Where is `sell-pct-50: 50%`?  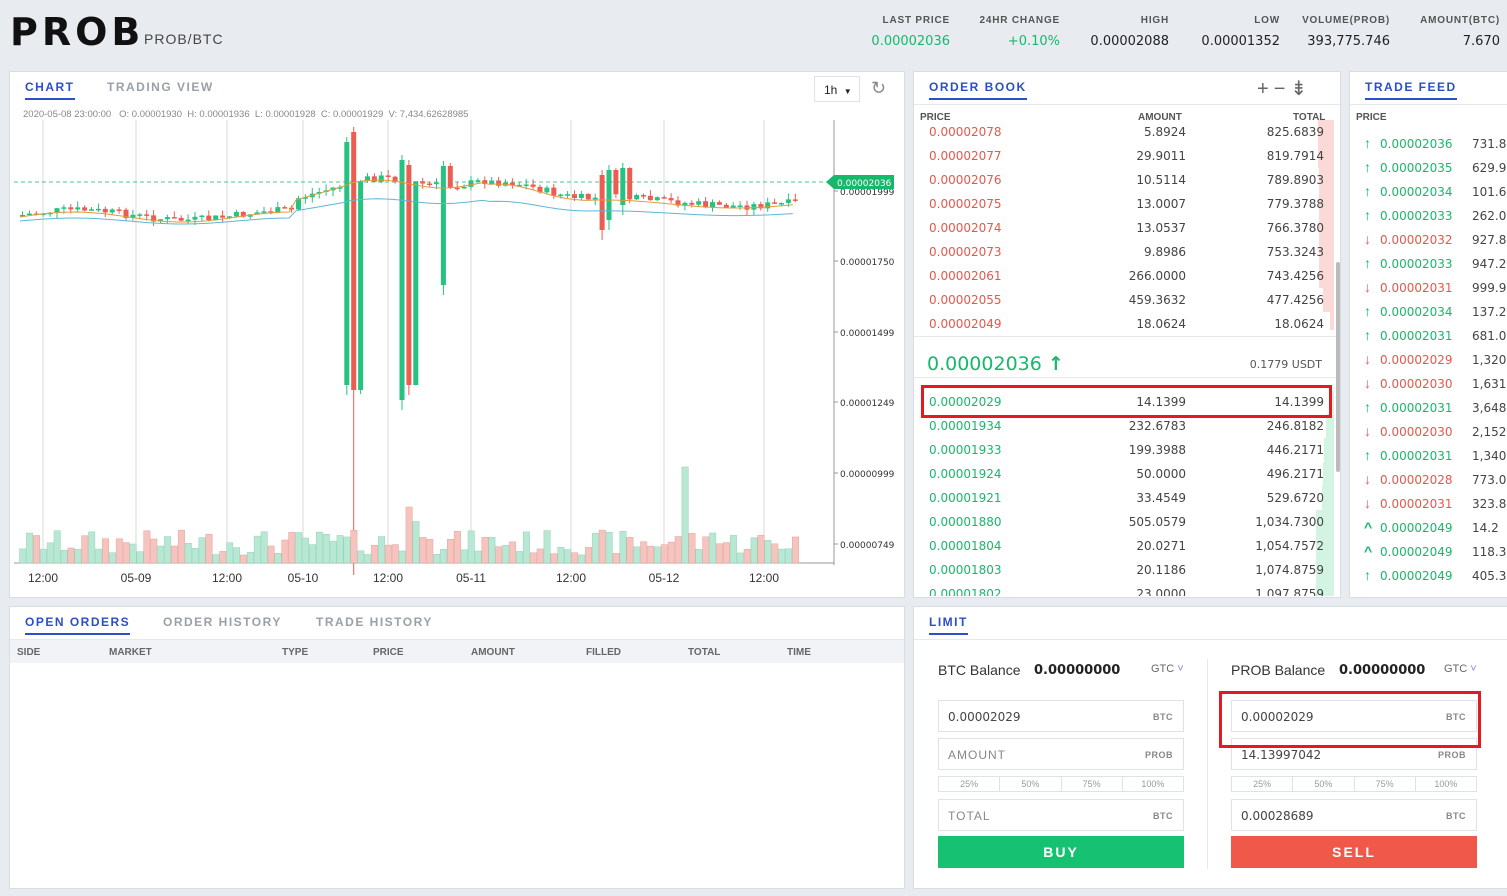
sell-pct-50: 50% is located at coordinates (1324, 784).